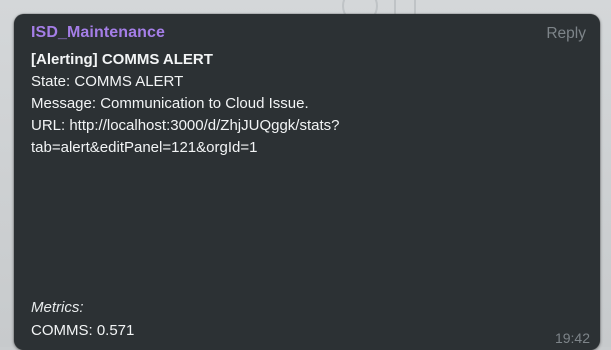 This screenshot has height=350, width=611. Describe the element at coordinates (144, 147) in the screenshot. I see `alert-url-line-2: tab=alert&editPanel=121&orgId=1` at that location.